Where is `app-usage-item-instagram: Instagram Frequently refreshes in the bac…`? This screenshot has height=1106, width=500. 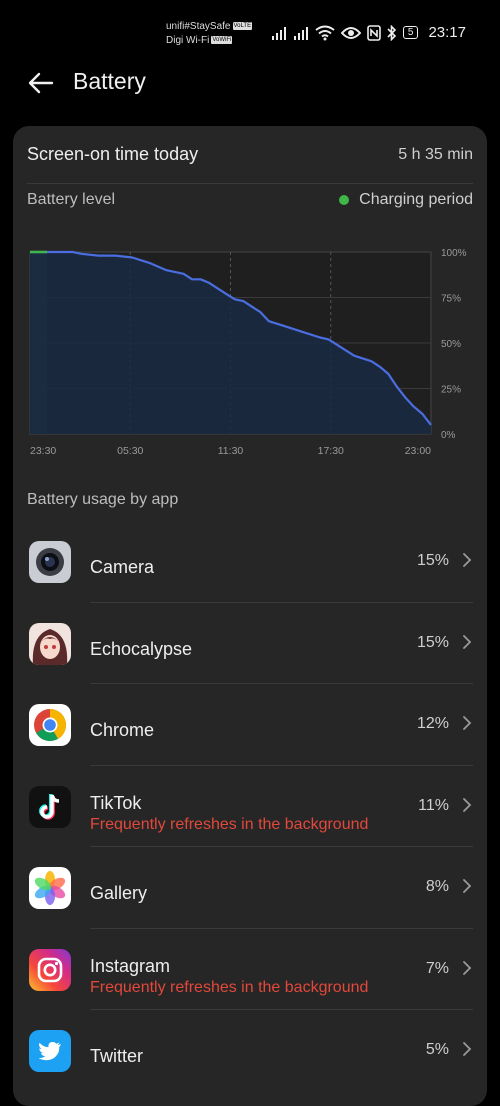 app-usage-item-instagram: Instagram Frequently refreshes in the bac… is located at coordinates (250, 969).